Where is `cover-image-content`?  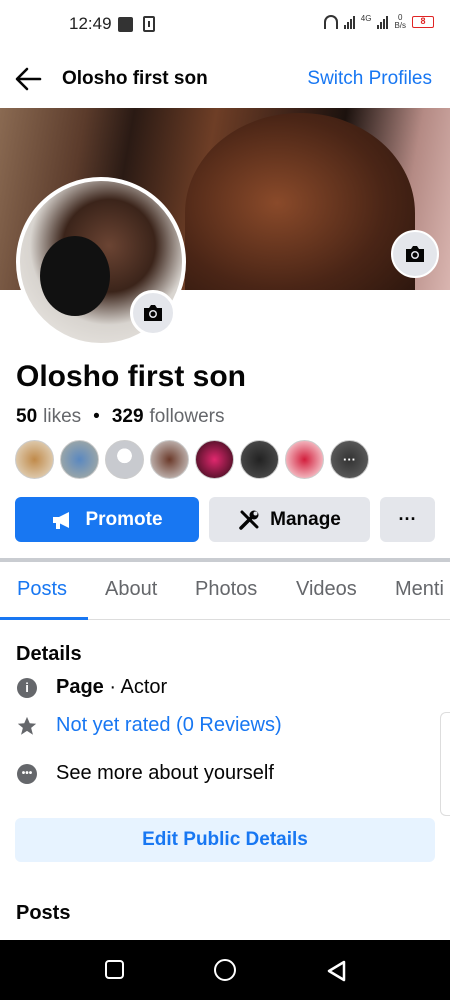 cover-image-content is located at coordinates (300, 201).